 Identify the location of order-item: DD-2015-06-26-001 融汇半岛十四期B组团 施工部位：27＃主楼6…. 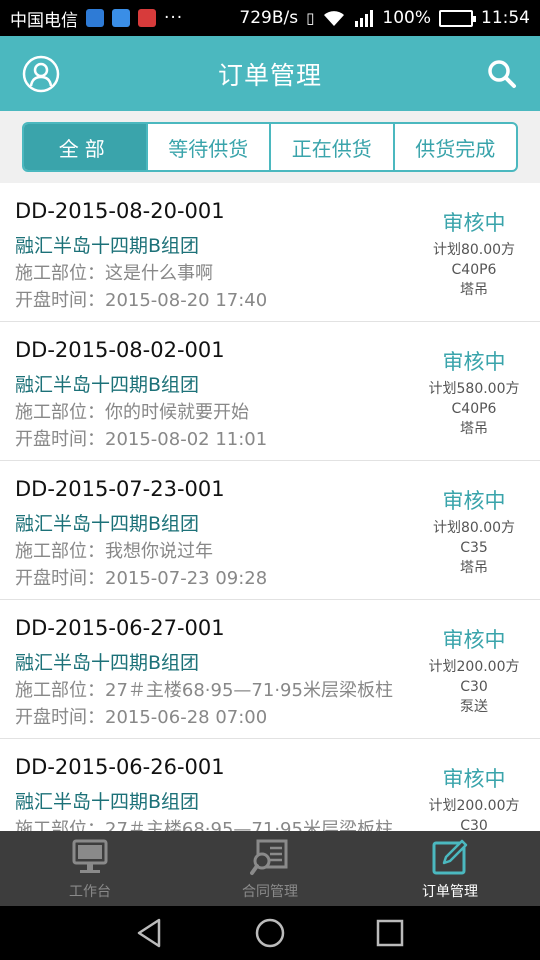
(270, 785).